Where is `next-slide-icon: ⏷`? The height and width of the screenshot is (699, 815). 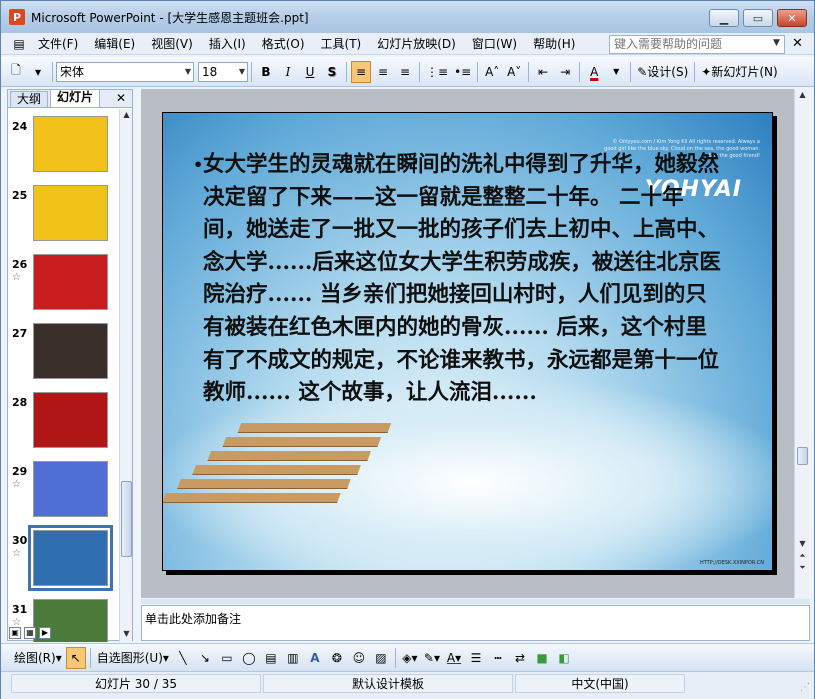 next-slide-icon: ⏷ is located at coordinates (802, 569).